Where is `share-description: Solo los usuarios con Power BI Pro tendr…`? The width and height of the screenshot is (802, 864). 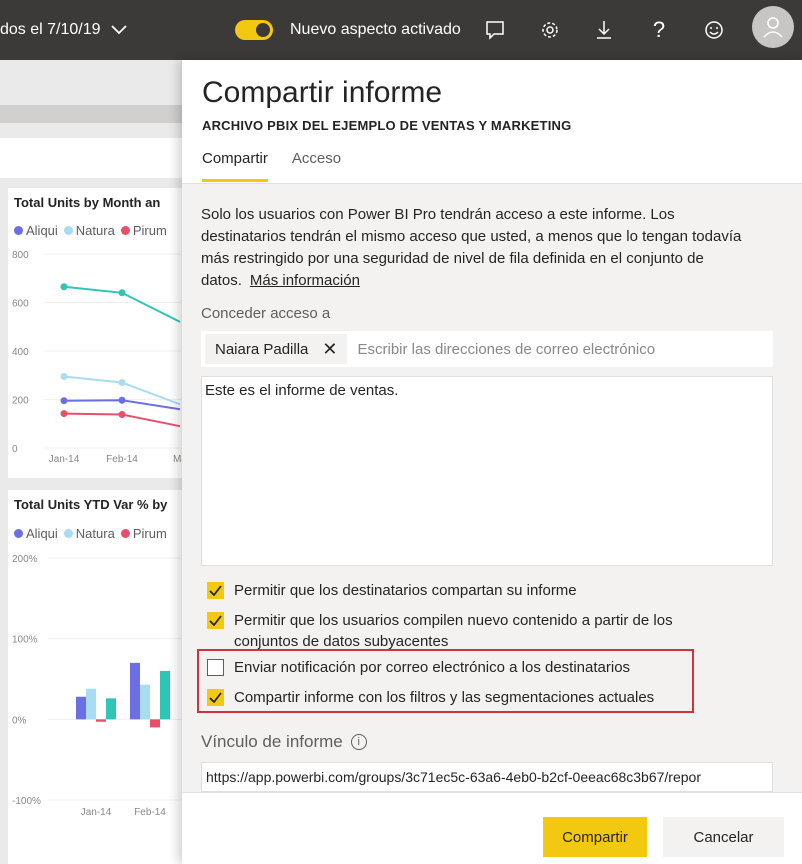
share-description: Solo los usuarios con Power BI Pro tendr… is located at coordinates (471, 247).